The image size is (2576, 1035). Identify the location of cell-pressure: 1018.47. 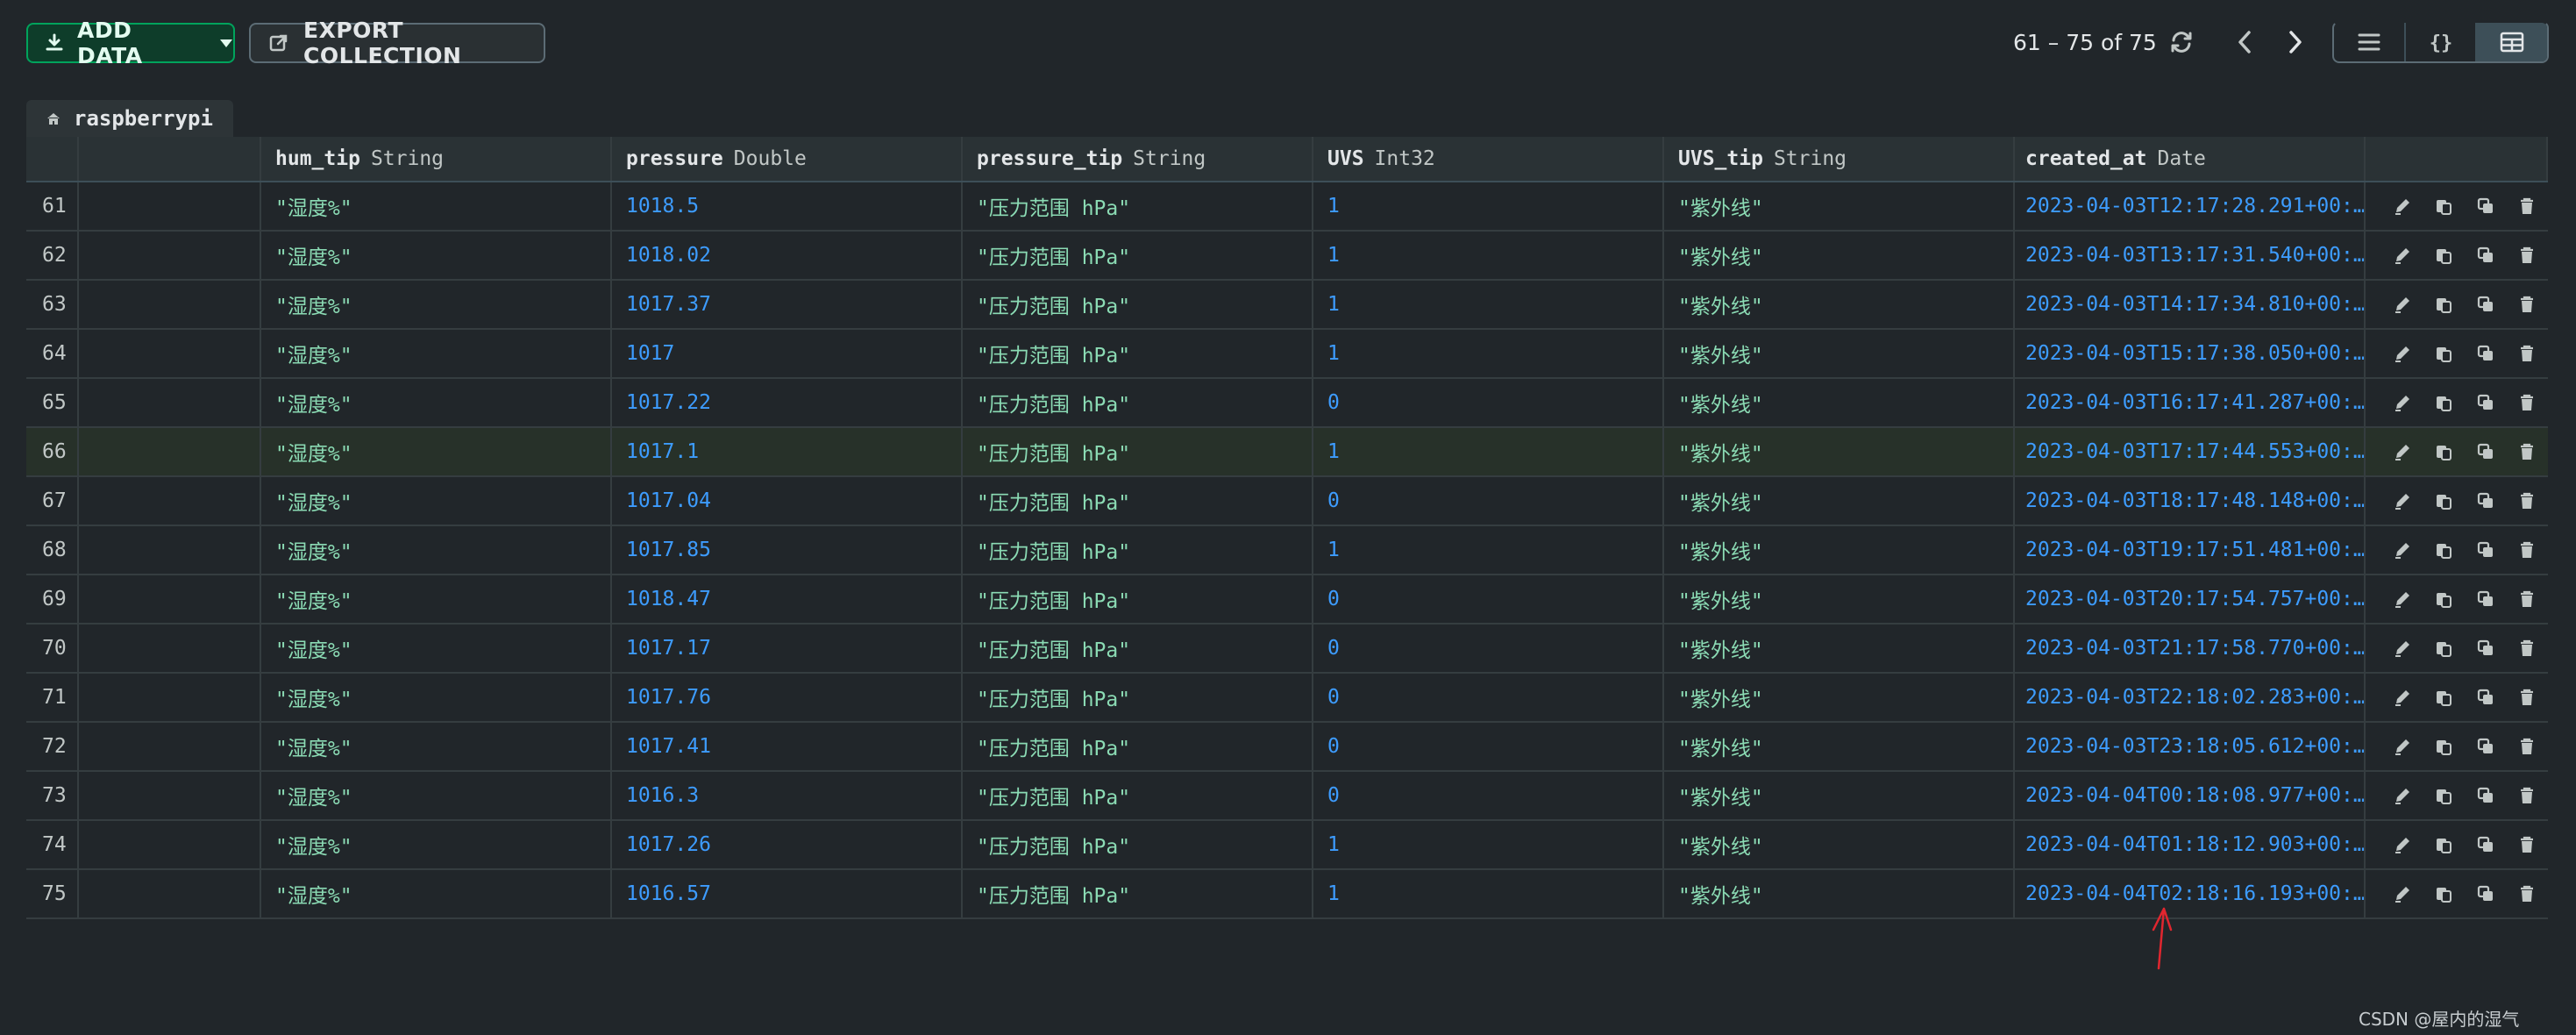
(787, 599).